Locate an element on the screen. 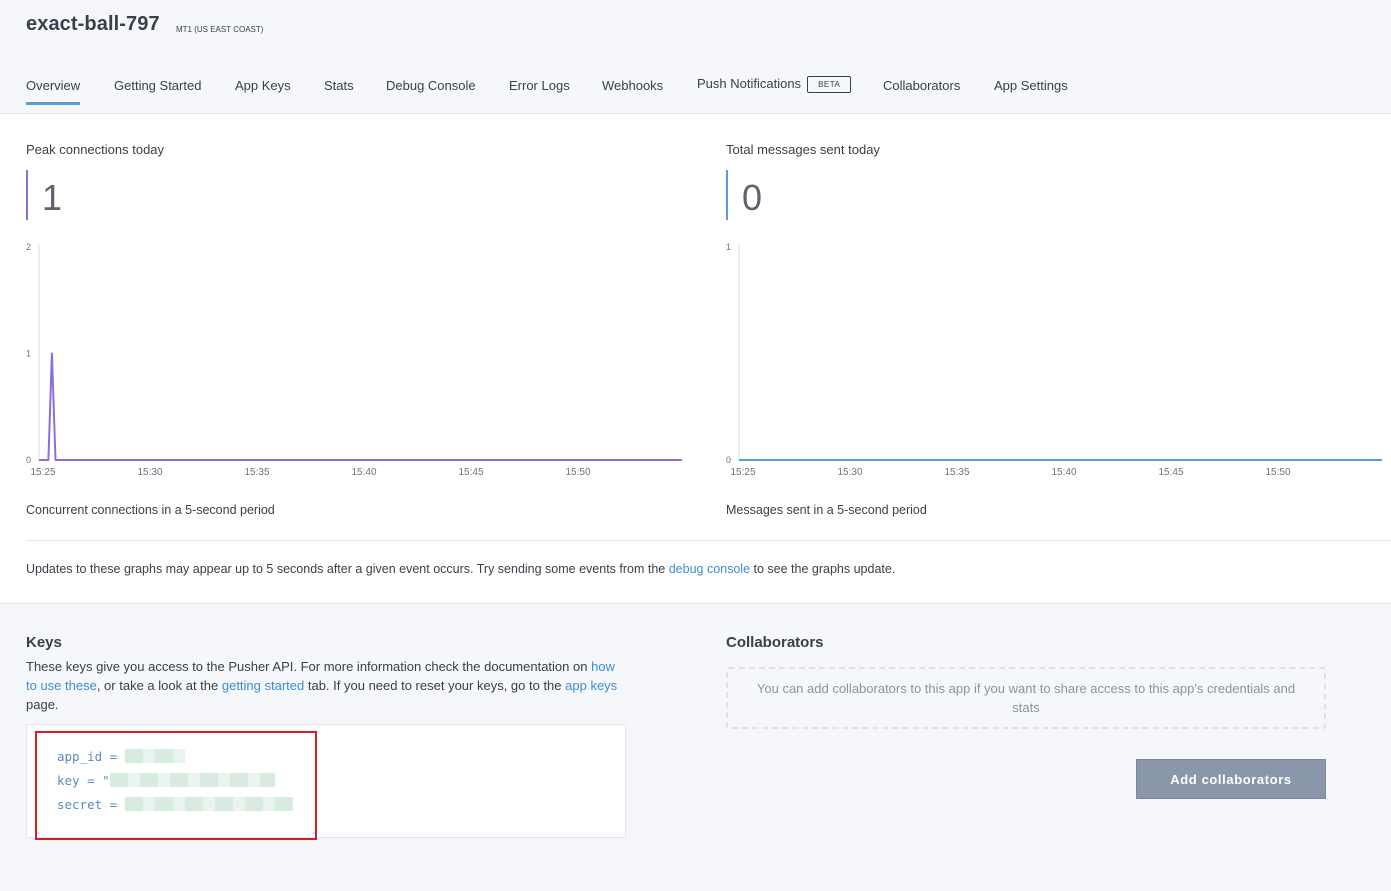 The image size is (1391, 891). tab-stats: Stats is located at coordinates (339, 91).